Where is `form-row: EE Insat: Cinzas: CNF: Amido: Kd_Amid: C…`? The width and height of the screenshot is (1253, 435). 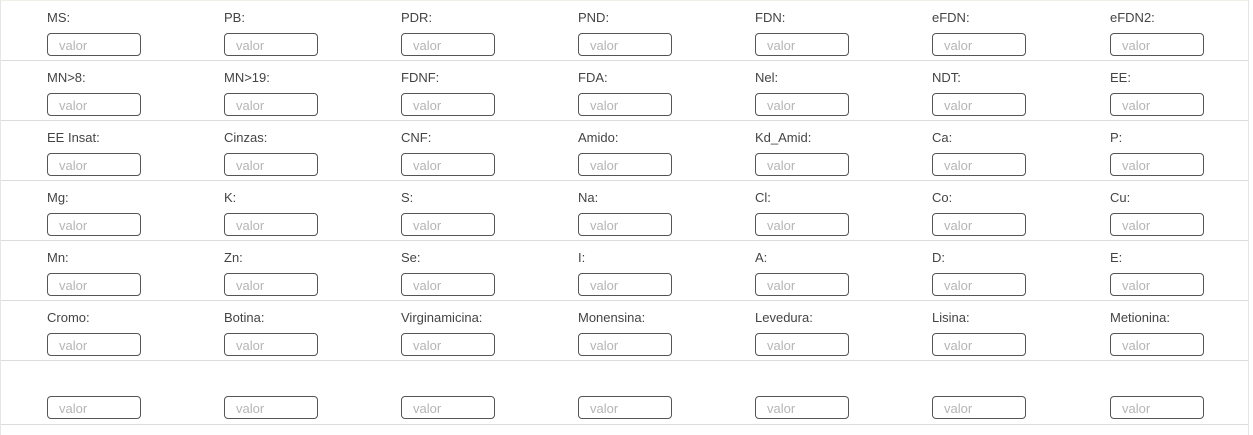
form-row: EE Insat: Cinzas: CNF: Amido: Kd_Amid: C… is located at coordinates (624, 151).